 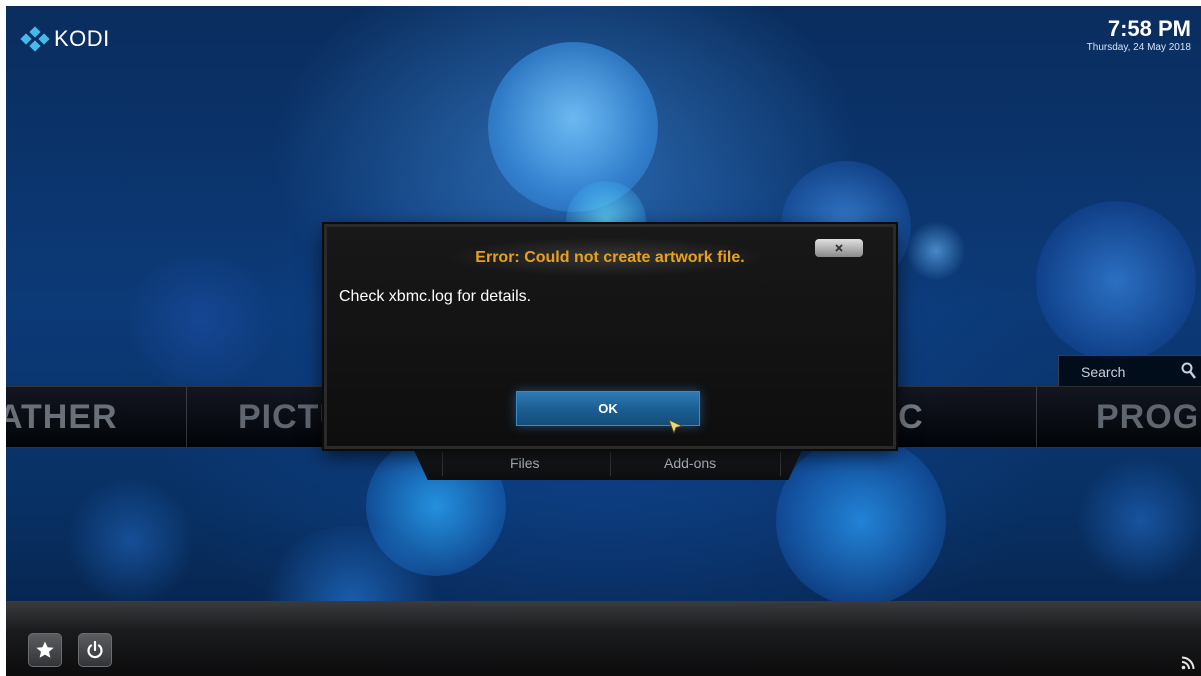 I want to click on submenu-item-addons: Add-ons, so click(x=690, y=463).